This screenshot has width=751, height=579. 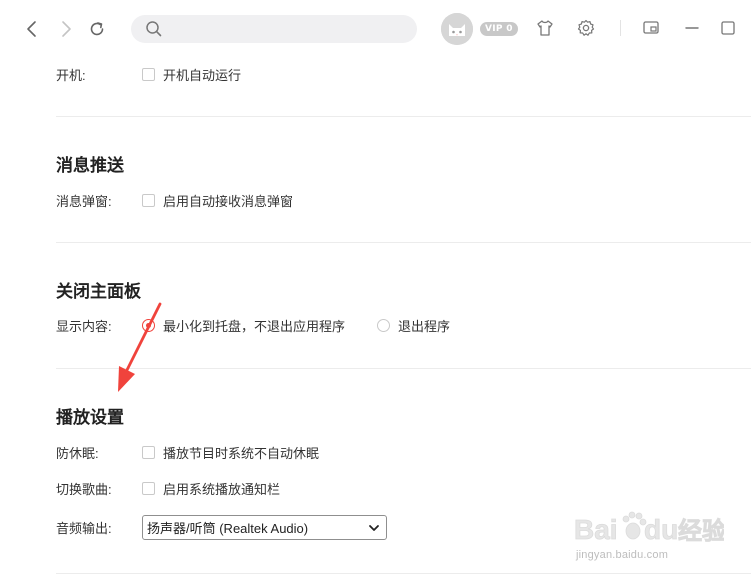 I want to click on refresh-icon, so click(x=97, y=29).